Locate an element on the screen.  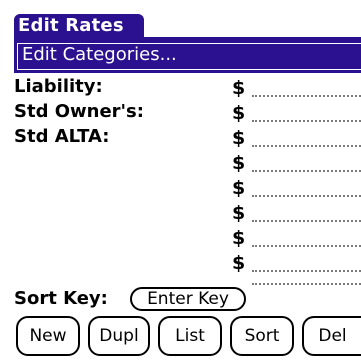
std-owners-label: Std Owner's: is located at coordinates (79, 111).